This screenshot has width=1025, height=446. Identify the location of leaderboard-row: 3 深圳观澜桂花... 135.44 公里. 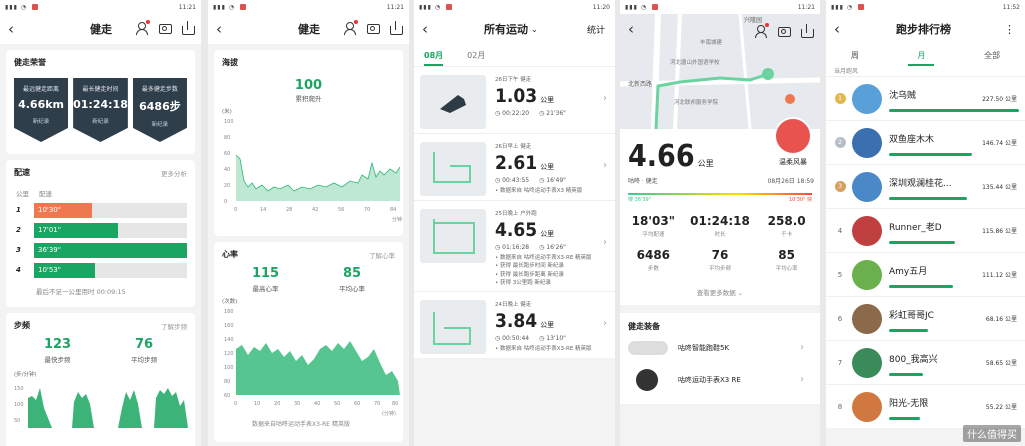
(925, 186).